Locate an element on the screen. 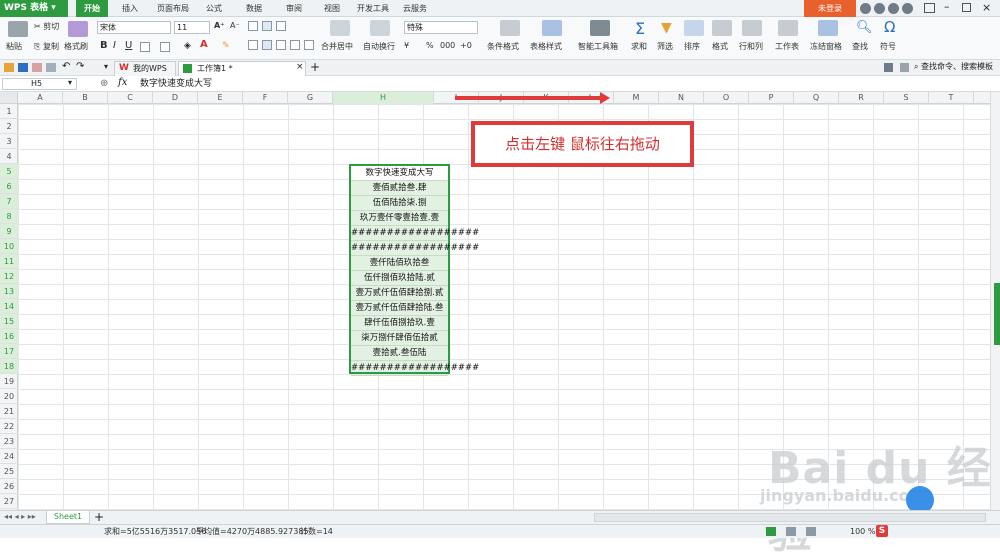 This screenshot has height=560, width=1000. zoom-formula-icon: ⊕ is located at coordinates (104, 83).